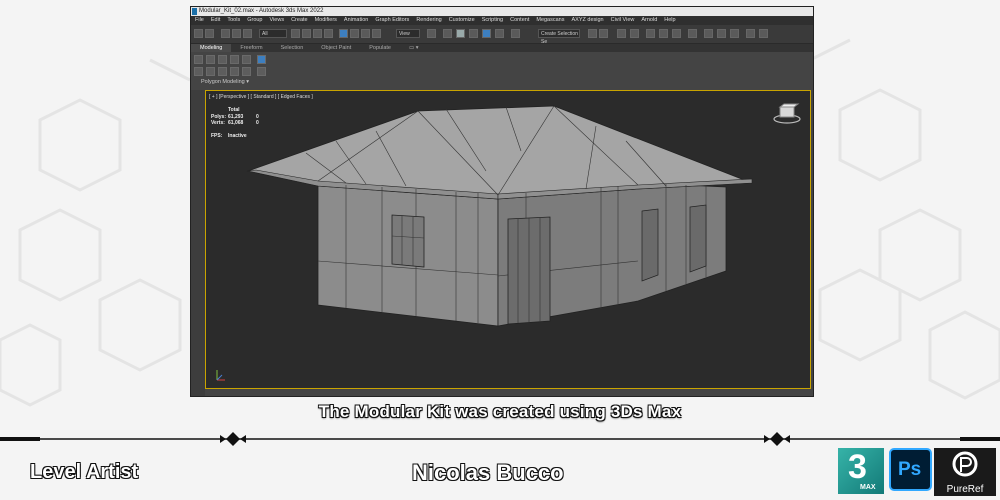 Image resolution: width=1000 pixels, height=500 pixels. I want to click on element-mode-icon, so click(246, 59).